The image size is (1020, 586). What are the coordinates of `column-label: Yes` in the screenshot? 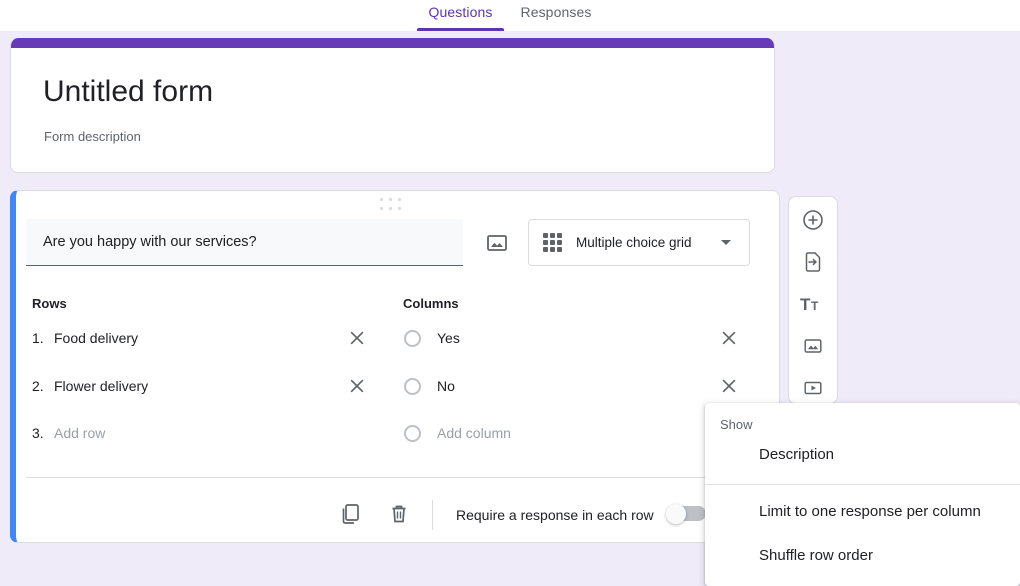 It's located at (448, 338).